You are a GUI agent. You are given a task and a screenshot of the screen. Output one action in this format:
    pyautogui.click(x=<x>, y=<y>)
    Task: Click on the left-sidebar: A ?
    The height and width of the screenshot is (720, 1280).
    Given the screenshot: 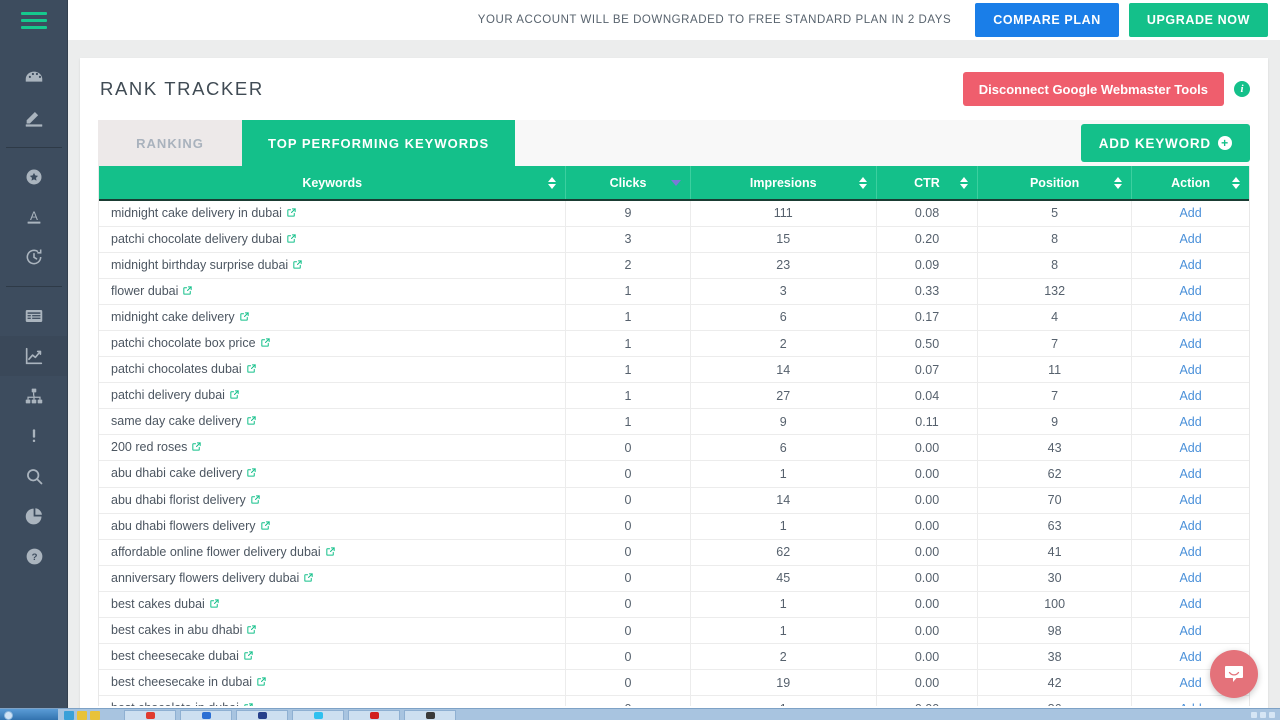 What is the action you would take?
    pyautogui.click(x=34, y=360)
    